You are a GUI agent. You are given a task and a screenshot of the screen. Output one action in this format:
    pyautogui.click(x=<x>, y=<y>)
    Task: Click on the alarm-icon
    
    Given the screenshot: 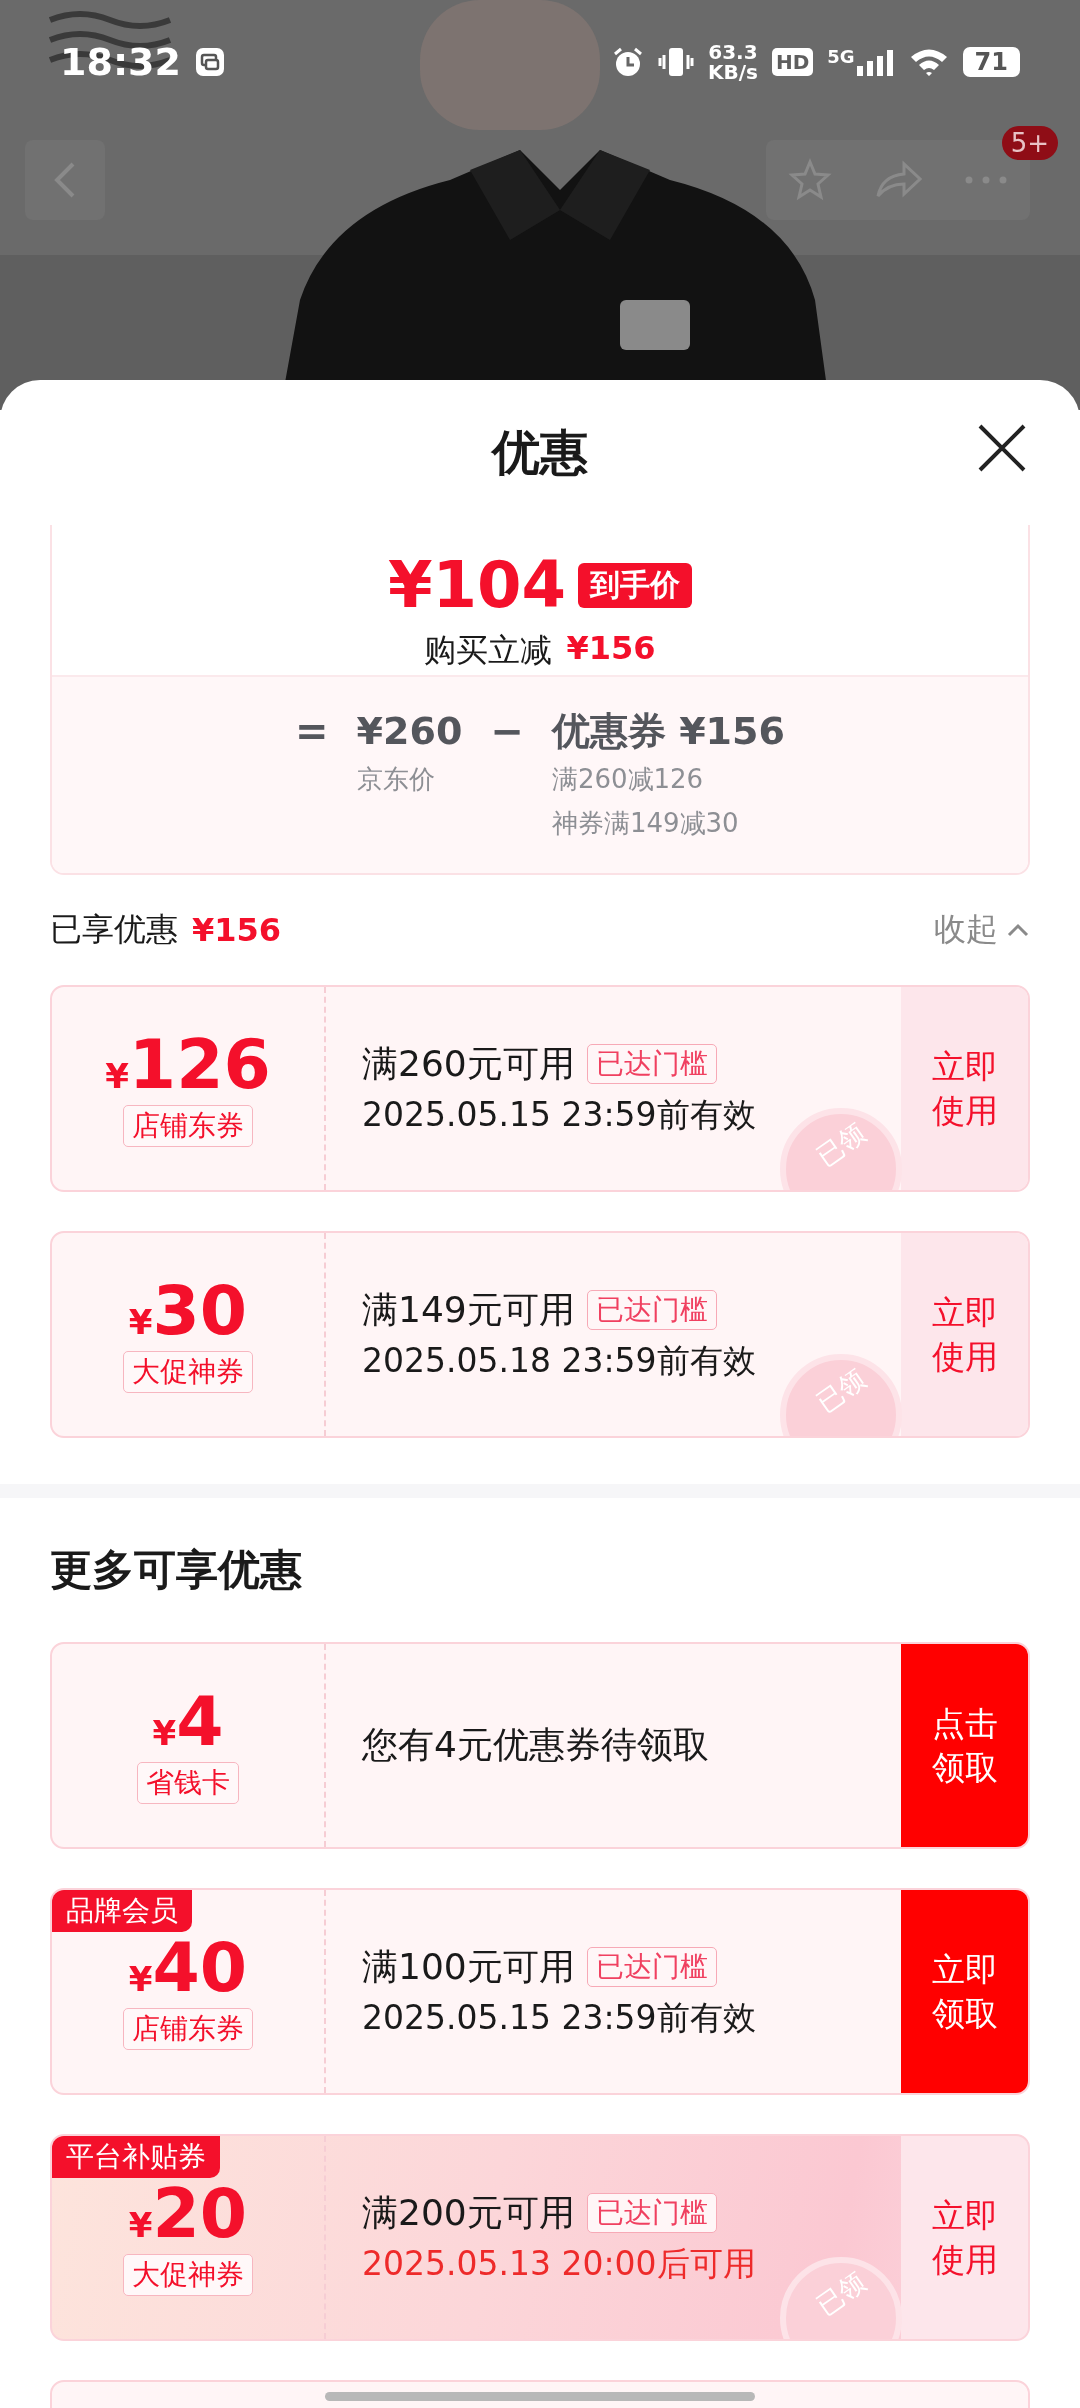 What is the action you would take?
    pyautogui.click(x=628, y=62)
    